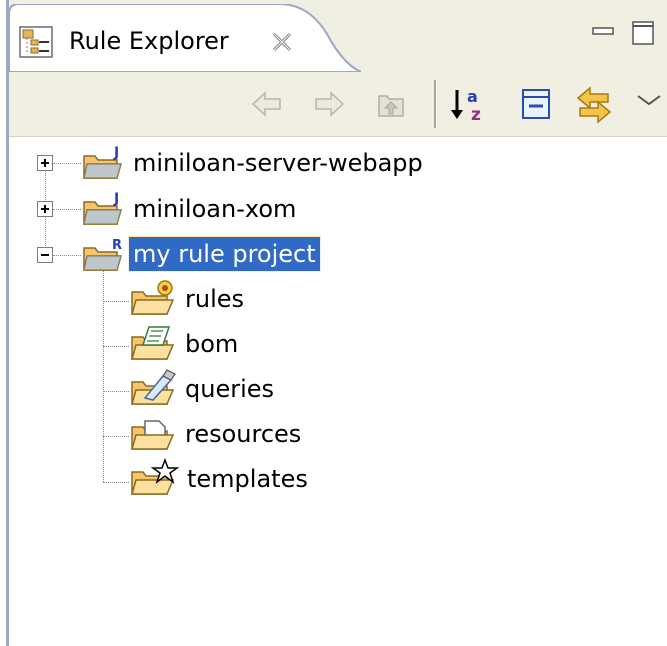  Describe the element at coordinates (476, 114) in the screenshot. I see `svg-text: z` at that location.